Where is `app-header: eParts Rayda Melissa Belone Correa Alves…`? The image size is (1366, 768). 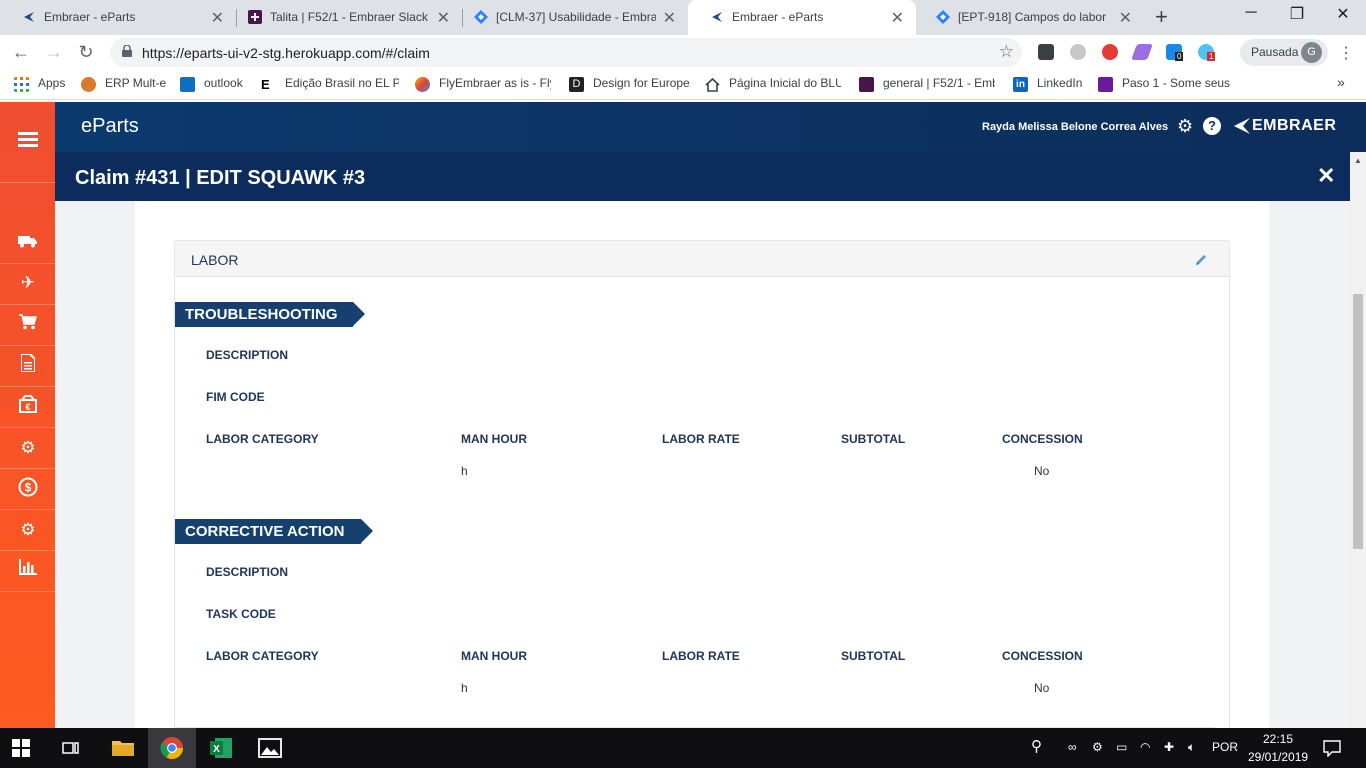
app-header: eParts Rayda Melissa Belone Correa Alves… is located at coordinates (710, 127).